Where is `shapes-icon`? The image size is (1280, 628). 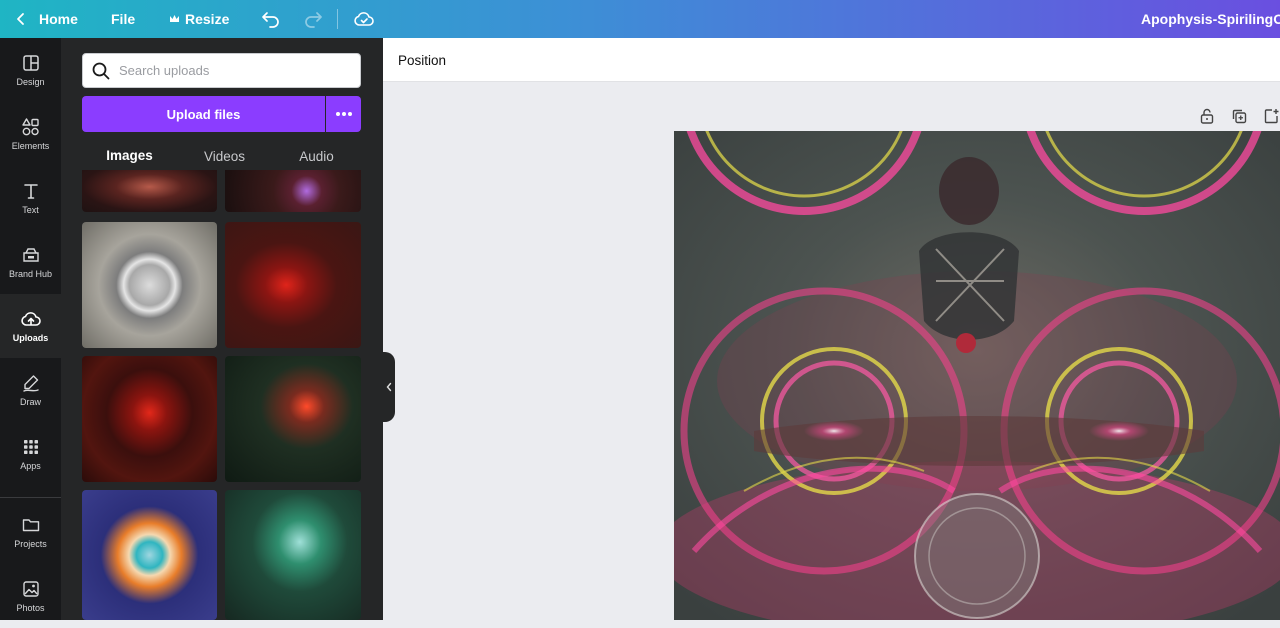 shapes-icon is located at coordinates (30, 127).